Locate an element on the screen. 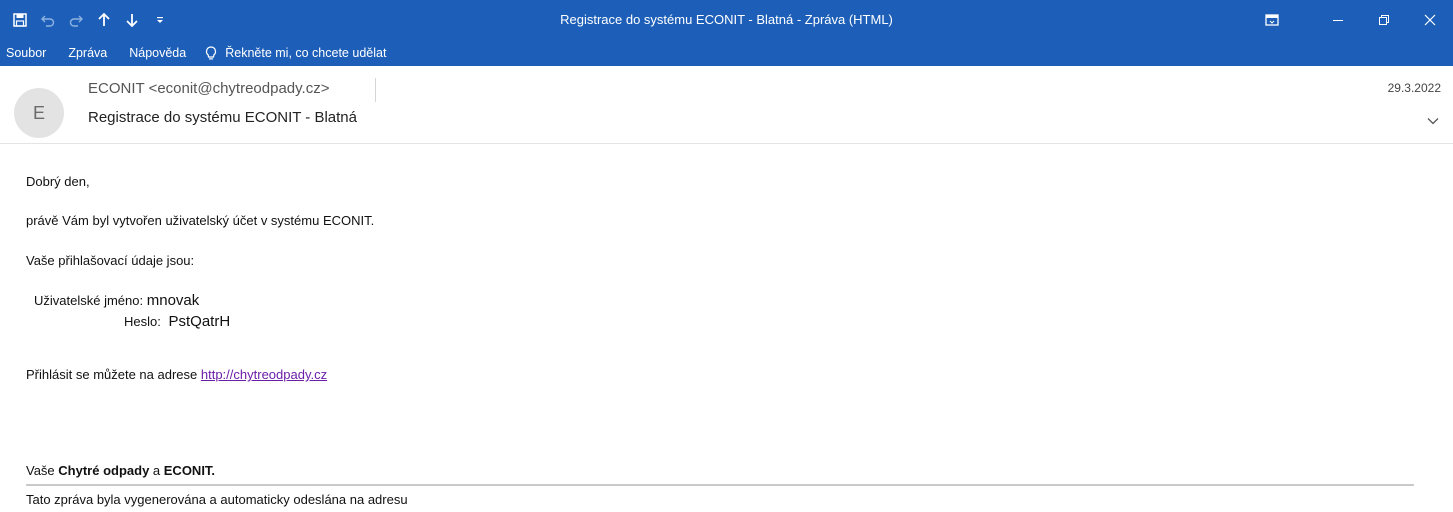 The width and height of the screenshot is (1453, 512). signature-prefix: Vaše is located at coordinates (42, 470).